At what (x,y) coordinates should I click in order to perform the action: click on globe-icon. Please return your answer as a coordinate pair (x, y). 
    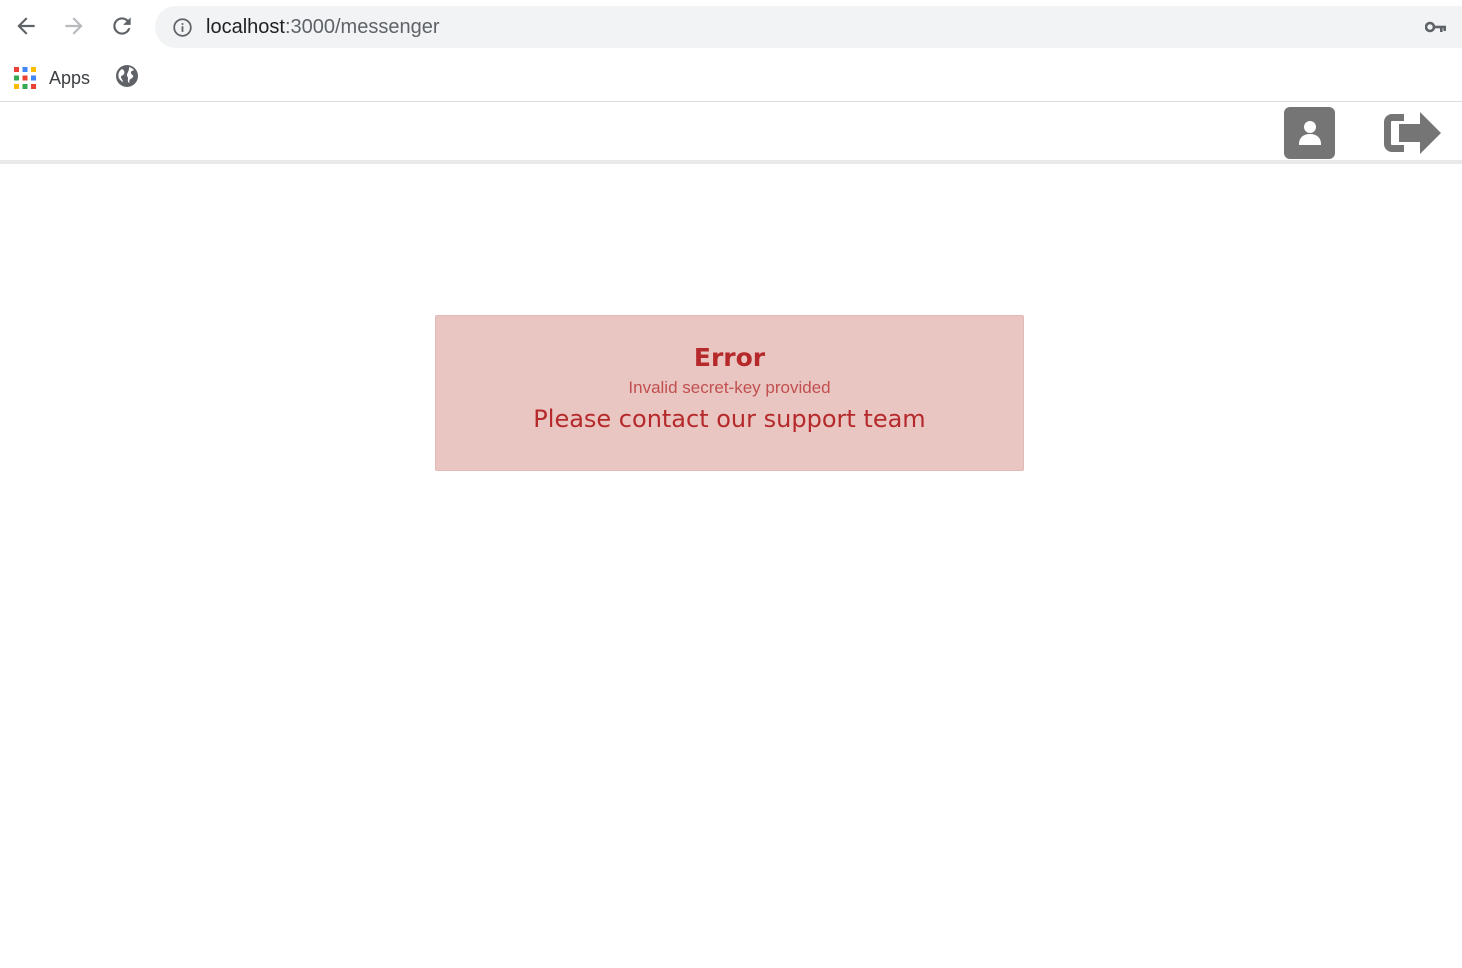
    Looking at the image, I should click on (127, 76).